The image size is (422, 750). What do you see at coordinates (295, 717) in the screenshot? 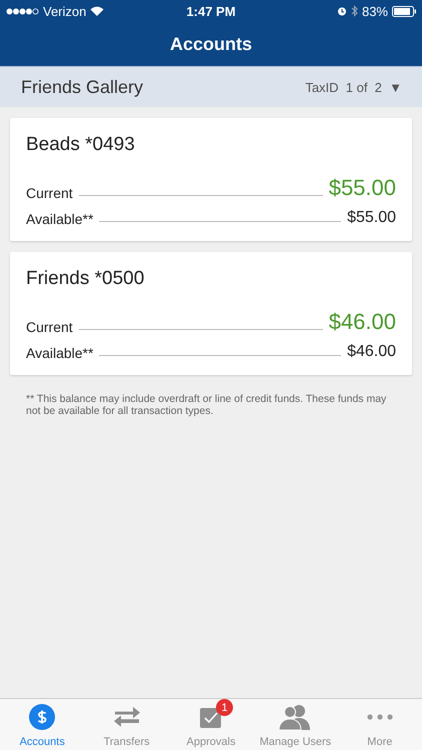
I see `users-icon` at bounding box center [295, 717].